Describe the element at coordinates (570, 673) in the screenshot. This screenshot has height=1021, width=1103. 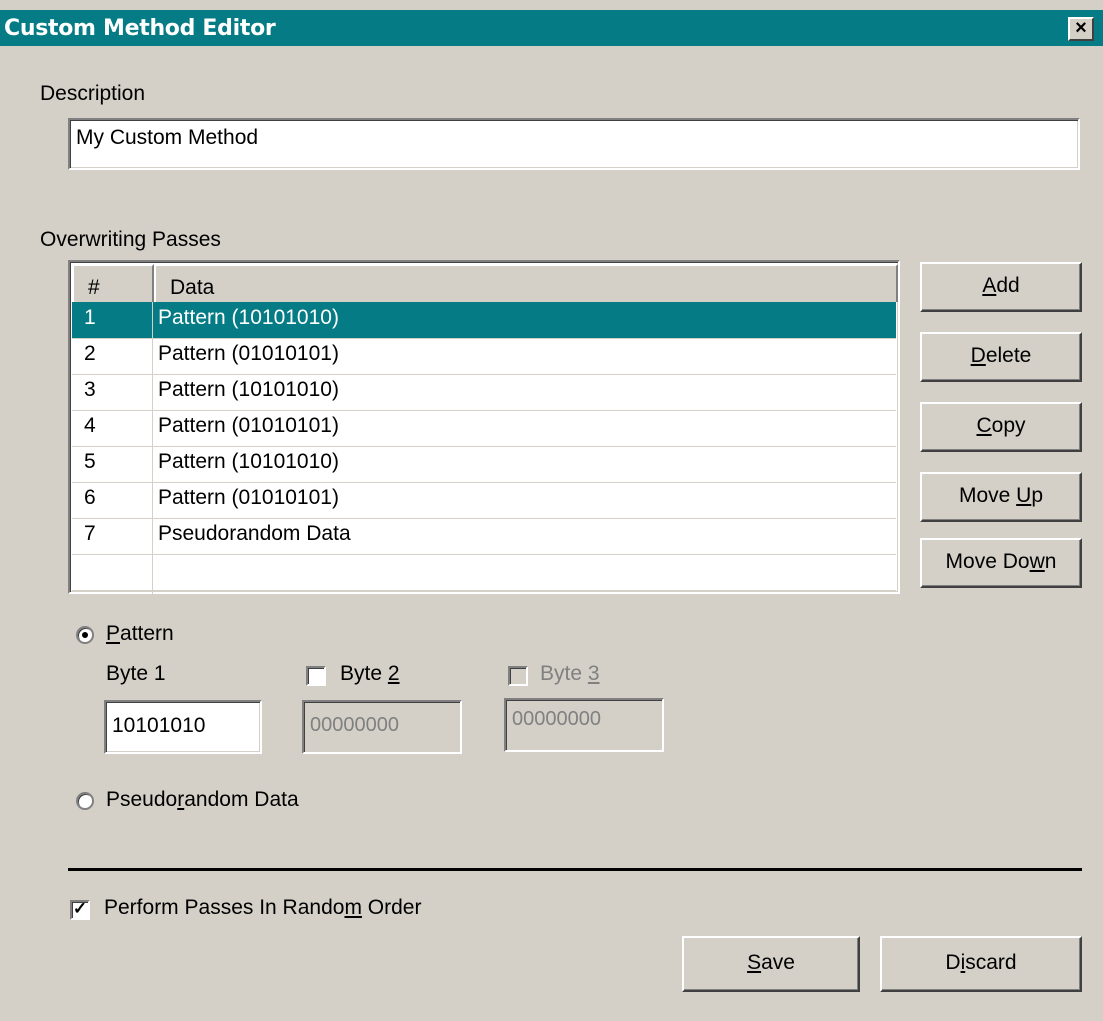
I see `byte3-label: Byte 3` at that location.